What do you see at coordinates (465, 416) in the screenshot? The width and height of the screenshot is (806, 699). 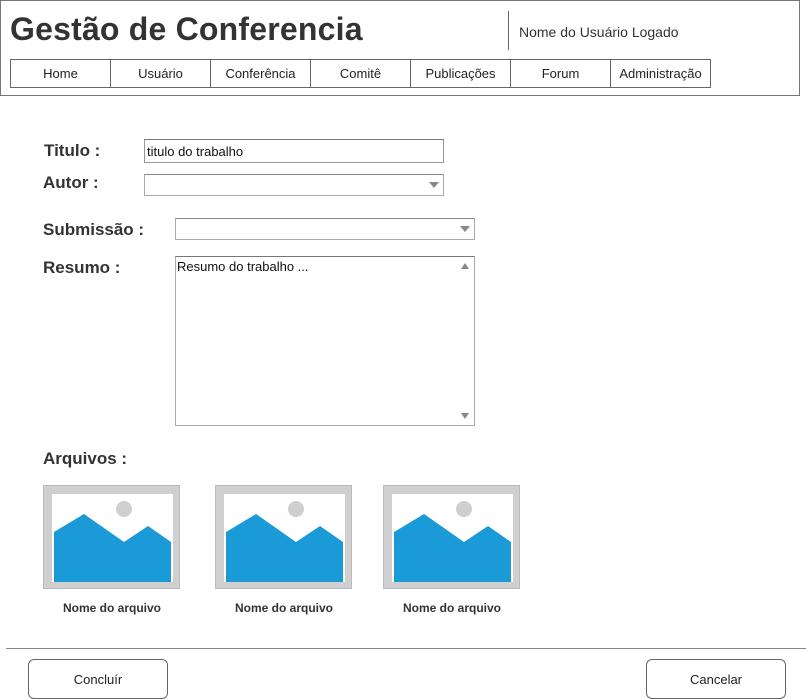 I see `scroll-down-icon` at bounding box center [465, 416].